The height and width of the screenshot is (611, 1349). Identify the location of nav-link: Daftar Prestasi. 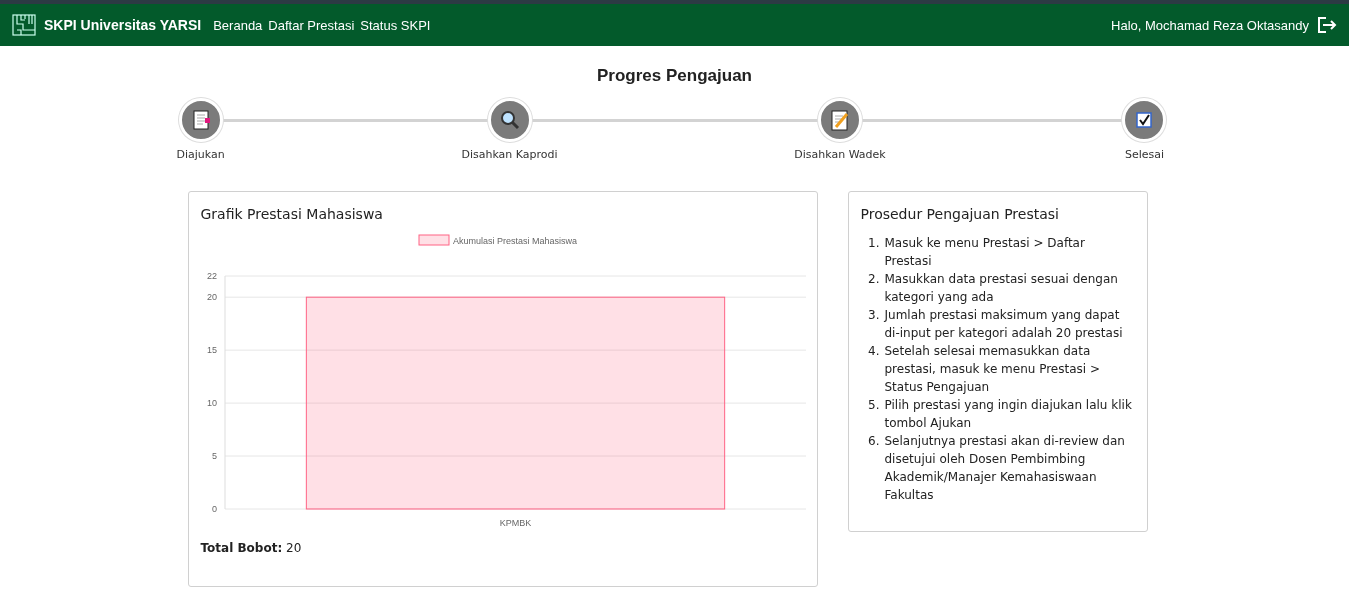
(311, 25).